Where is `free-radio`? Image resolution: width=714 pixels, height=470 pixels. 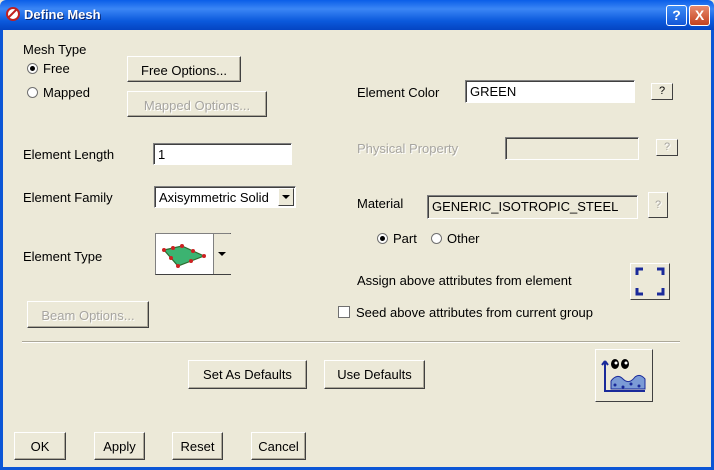 free-radio is located at coordinates (32, 68).